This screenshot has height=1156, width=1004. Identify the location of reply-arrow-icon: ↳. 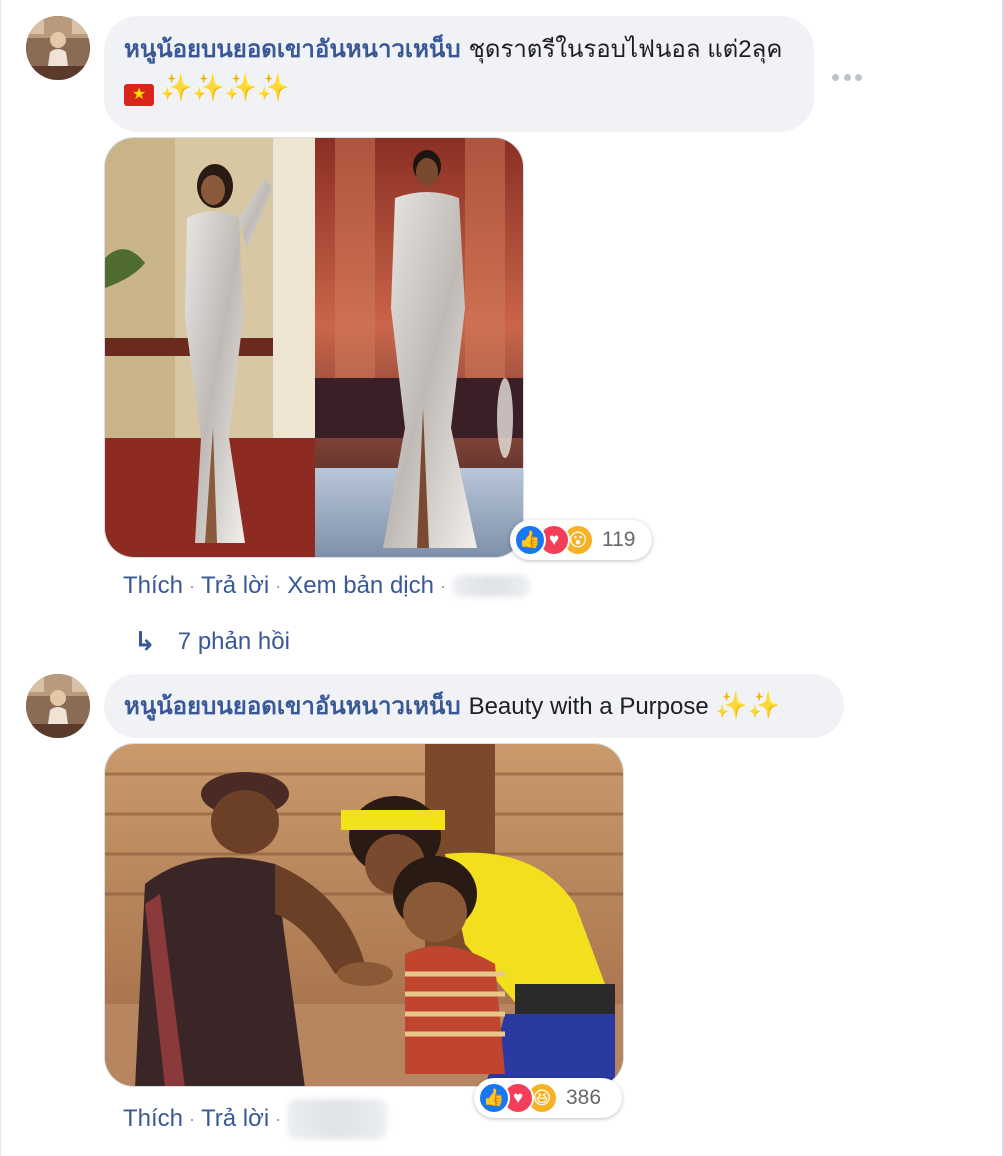
(145, 641).